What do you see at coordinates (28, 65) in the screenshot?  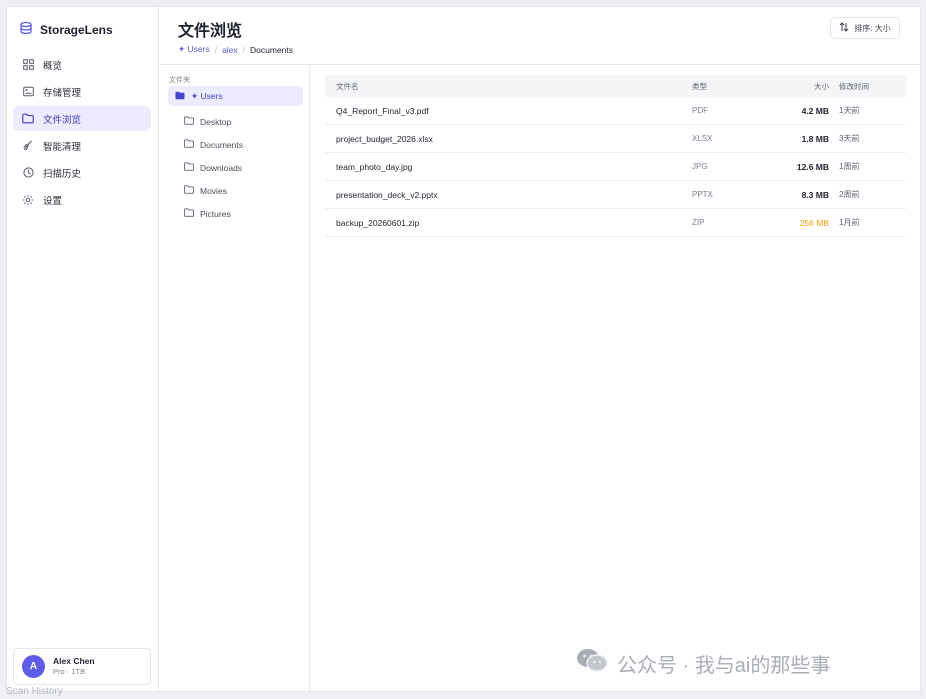 I see `grid-icon` at bounding box center [28, 65].